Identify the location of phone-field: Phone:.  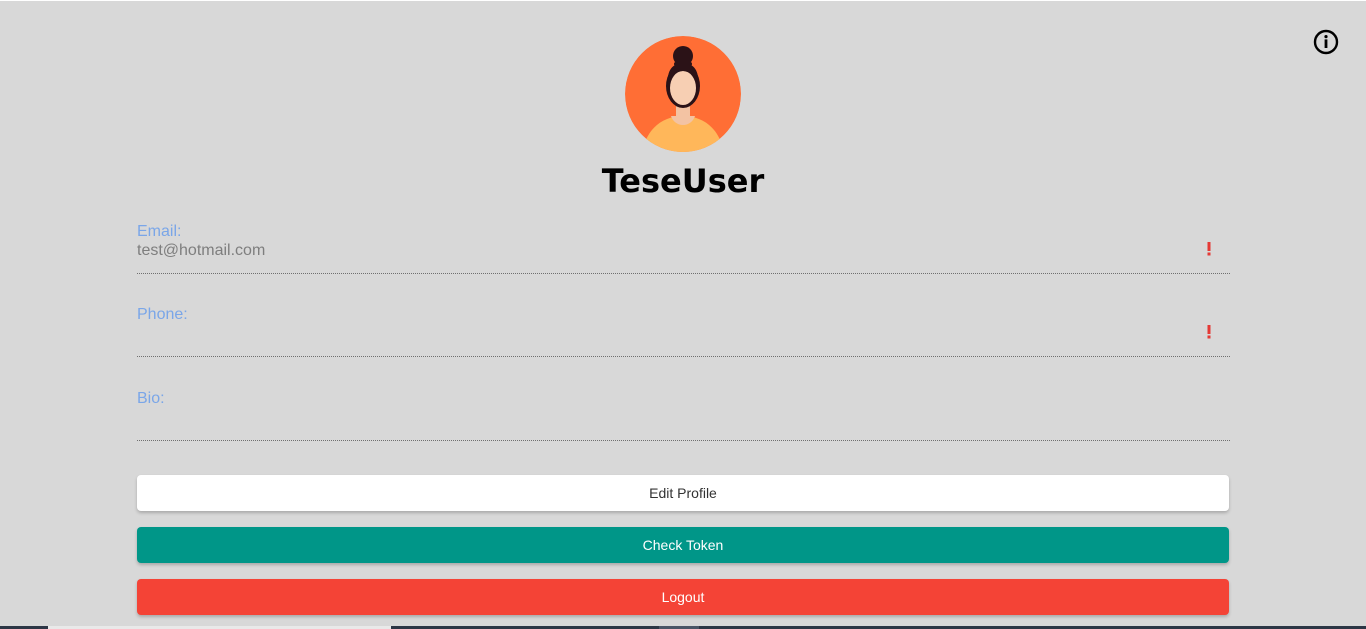
(683, 331).